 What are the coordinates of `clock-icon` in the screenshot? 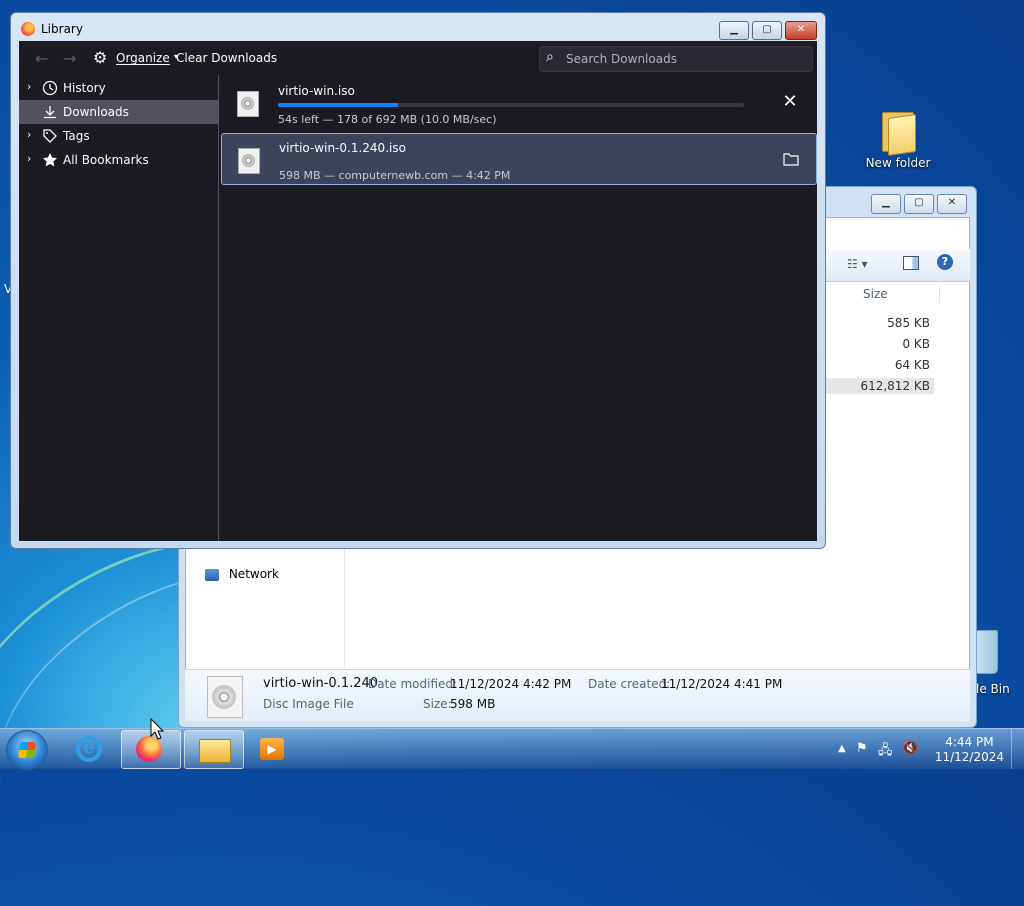 It's located at (50, 88).